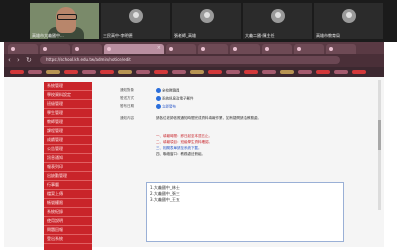 The height and width of the screenshot is (250, 397). Describe the element at coordinates (165, 199) in the screenshot. I see `textarea-line: 3.大義國中_王五` at that location.